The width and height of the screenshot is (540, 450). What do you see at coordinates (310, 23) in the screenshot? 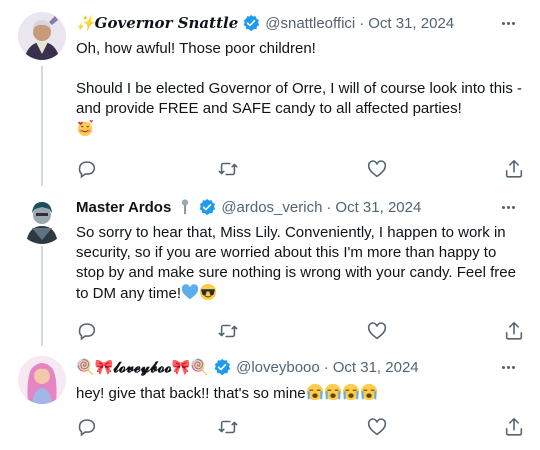
I see `handle: @snattleoffici` at bounding box center [310, 23].